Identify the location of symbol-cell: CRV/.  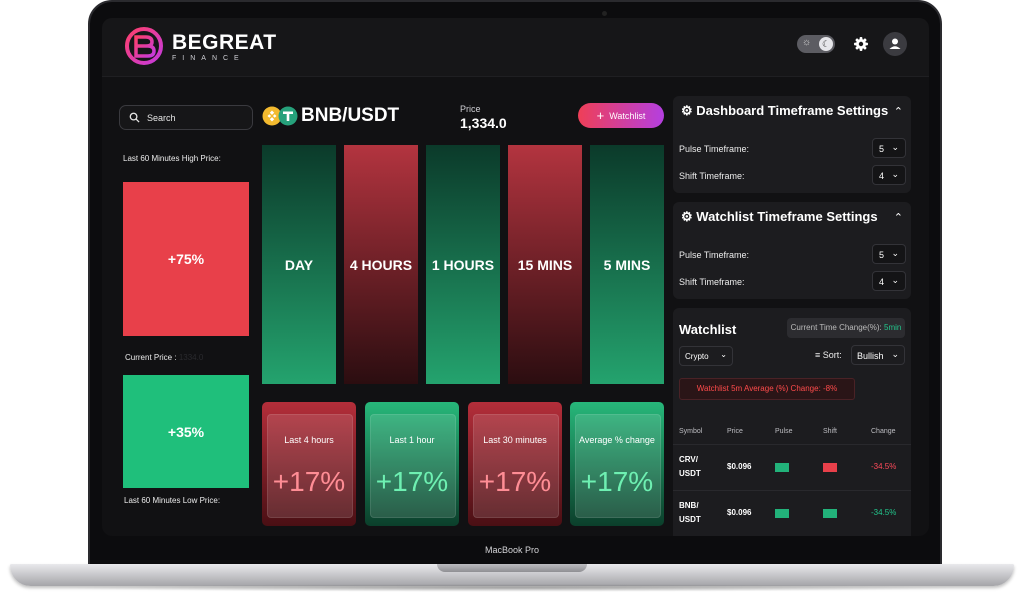
(688, 459).